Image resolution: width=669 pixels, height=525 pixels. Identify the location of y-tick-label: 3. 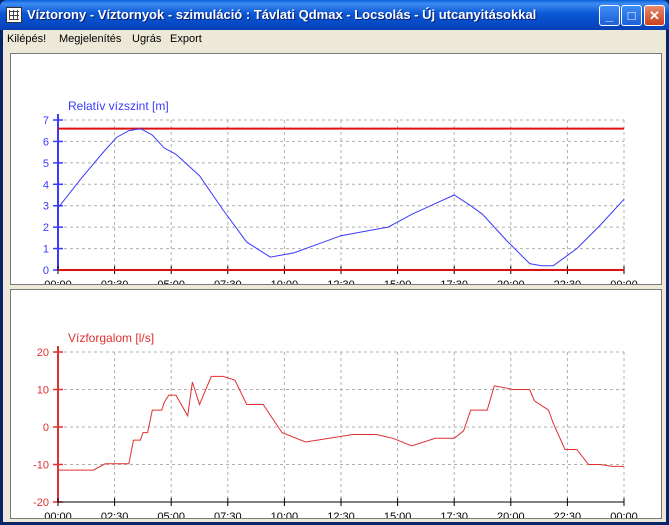
(46, 207).